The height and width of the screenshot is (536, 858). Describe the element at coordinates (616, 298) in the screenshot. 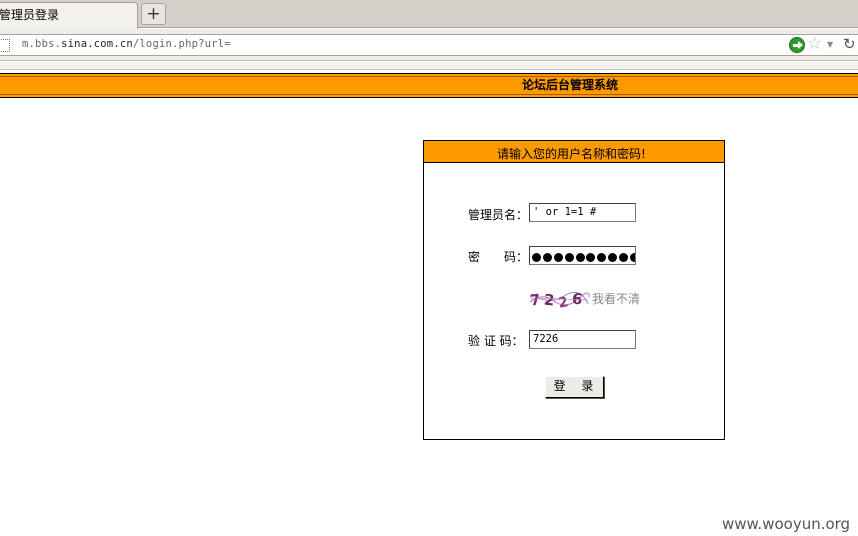

I see `captcha-refresh-link: 我看不清` at that location.